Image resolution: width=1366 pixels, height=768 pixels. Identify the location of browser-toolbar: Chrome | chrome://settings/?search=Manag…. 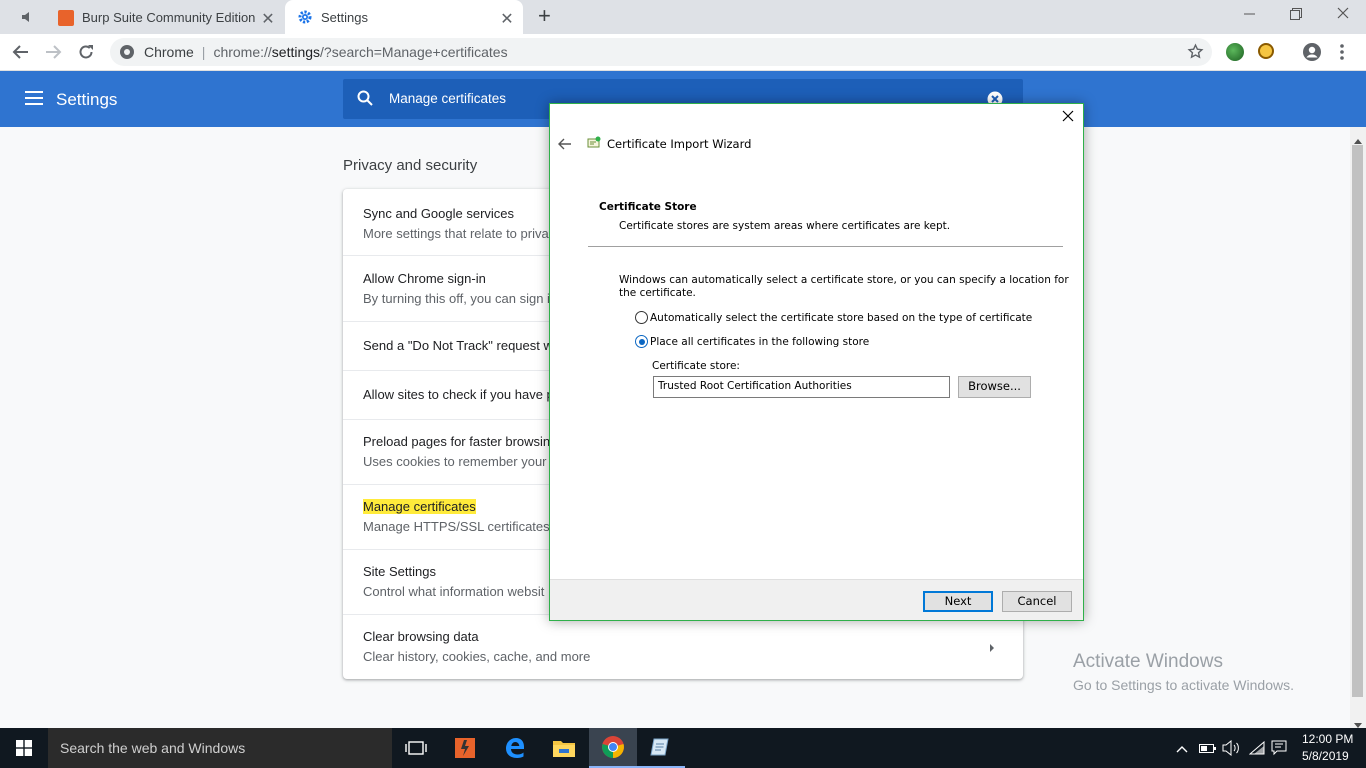
(683, 52).